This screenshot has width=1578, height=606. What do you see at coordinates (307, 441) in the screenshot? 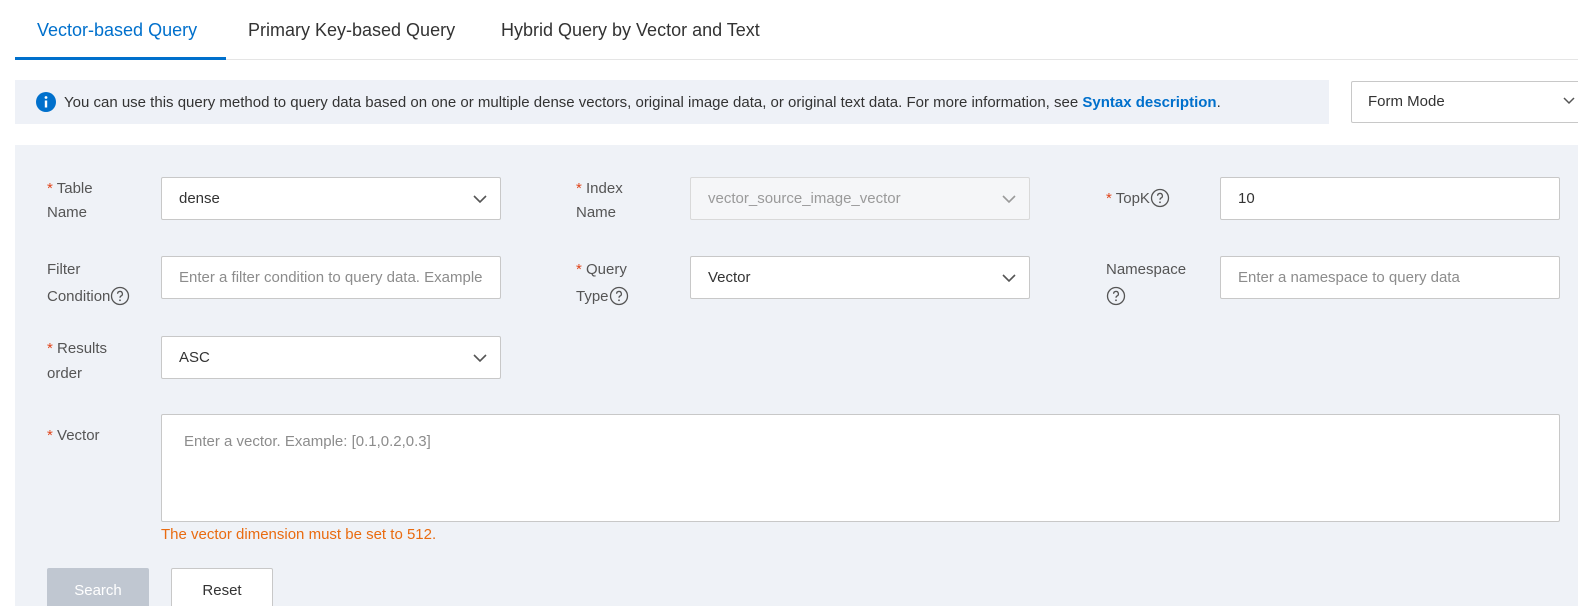
I see `vector-placeholder: Enter a vector. Example: [0.1,0.2,0.3]` at bounding box center [307, 441].